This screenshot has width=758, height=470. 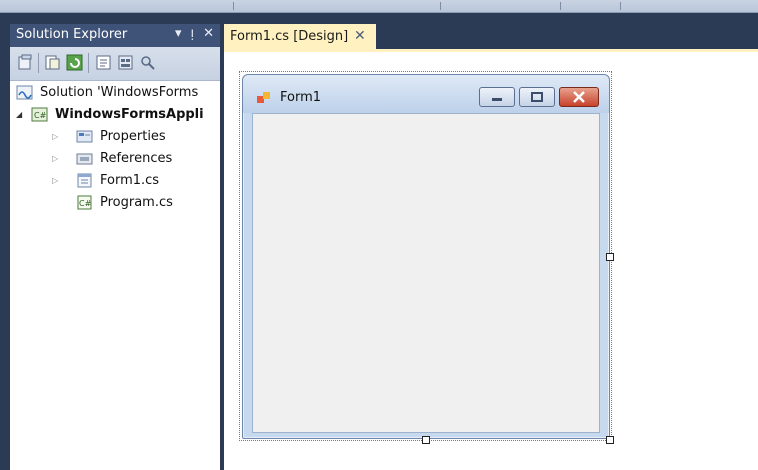 What do you see at coordinates (610, 257) in the screenshot?
I see `resize-handle-right` at bounding box center [610, 257].